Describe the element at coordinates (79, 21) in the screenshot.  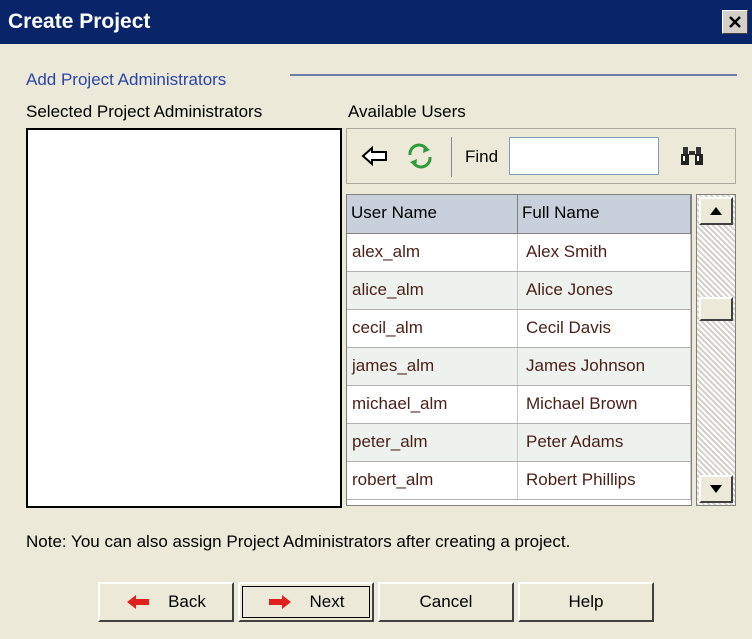
I see `window-title: Create Project` at that location.